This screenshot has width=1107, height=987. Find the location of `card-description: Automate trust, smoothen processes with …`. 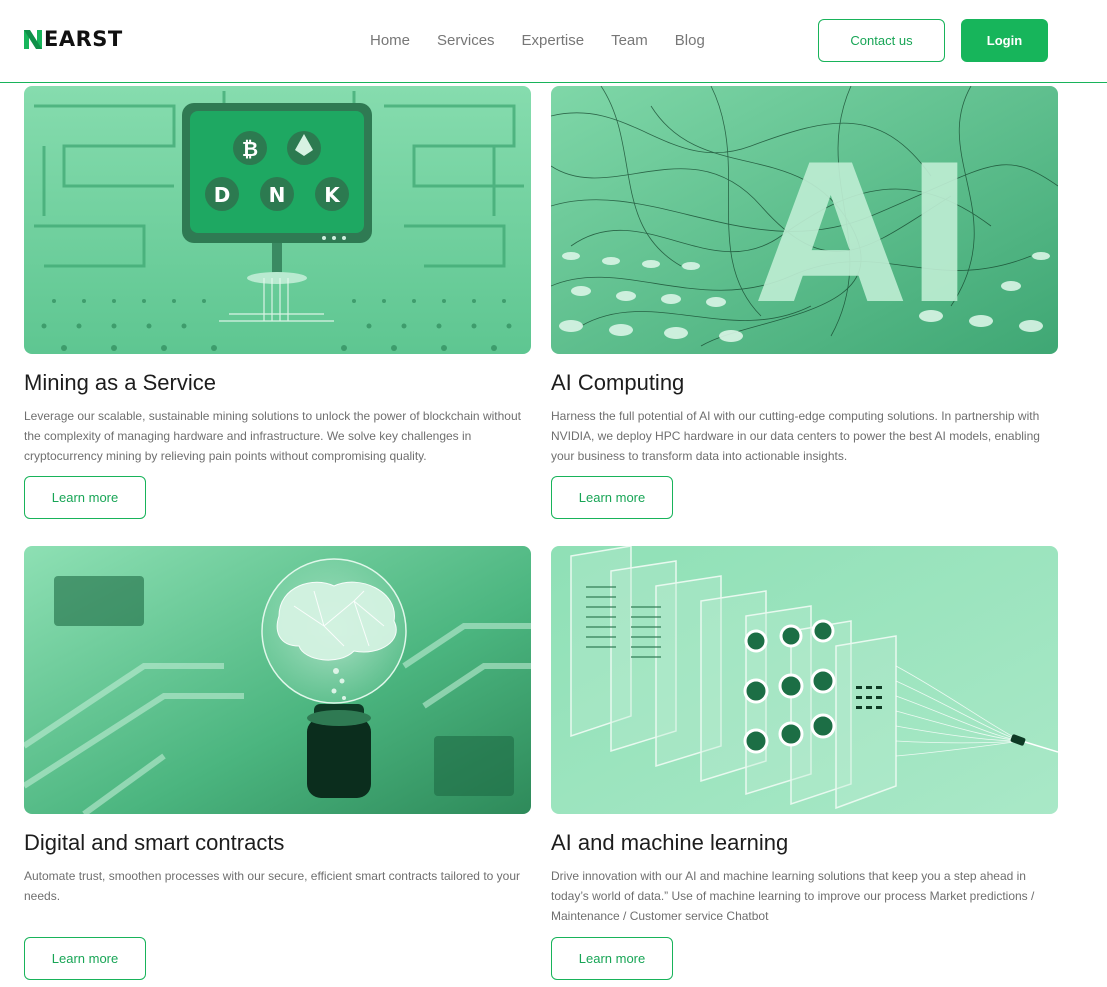

card-description: Automate trust, smoothen processes with … is located at coordinates (272, 886).